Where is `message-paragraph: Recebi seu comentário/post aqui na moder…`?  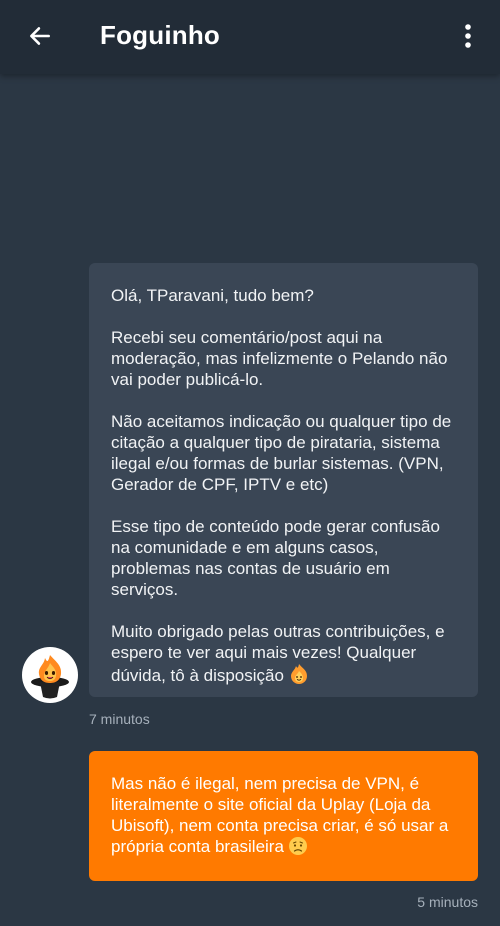 message-paragraph: Recebi seu comentário/post aqui na moder… is located at coordinates (279, 358).